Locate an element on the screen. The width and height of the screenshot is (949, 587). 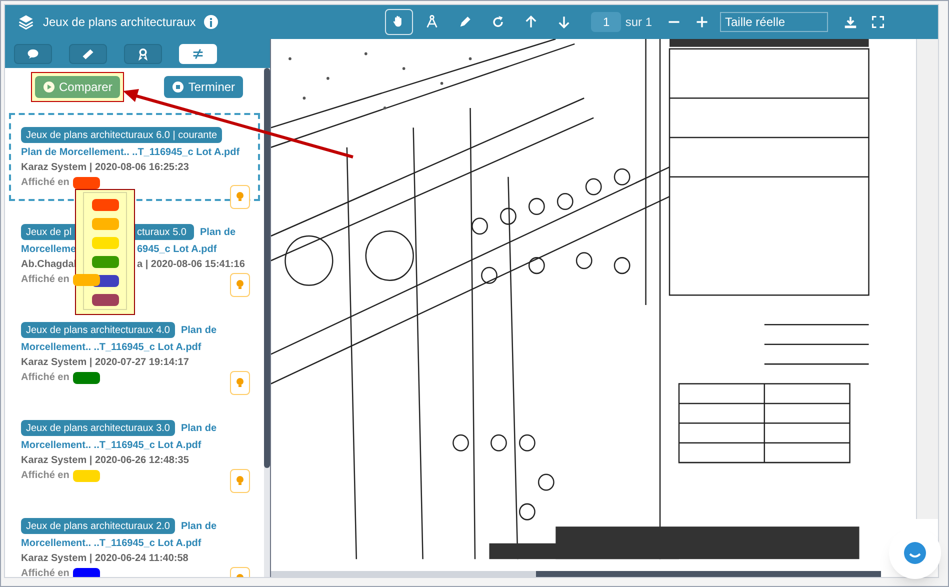
play-icon is located at coordinates (49, 87).